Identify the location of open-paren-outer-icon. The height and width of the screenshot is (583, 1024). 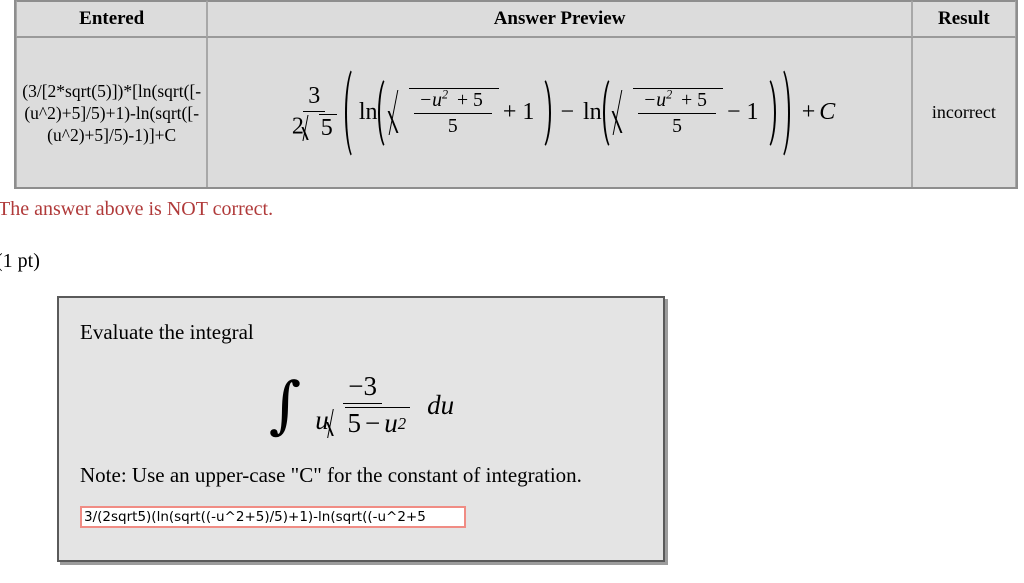
(349, 112).